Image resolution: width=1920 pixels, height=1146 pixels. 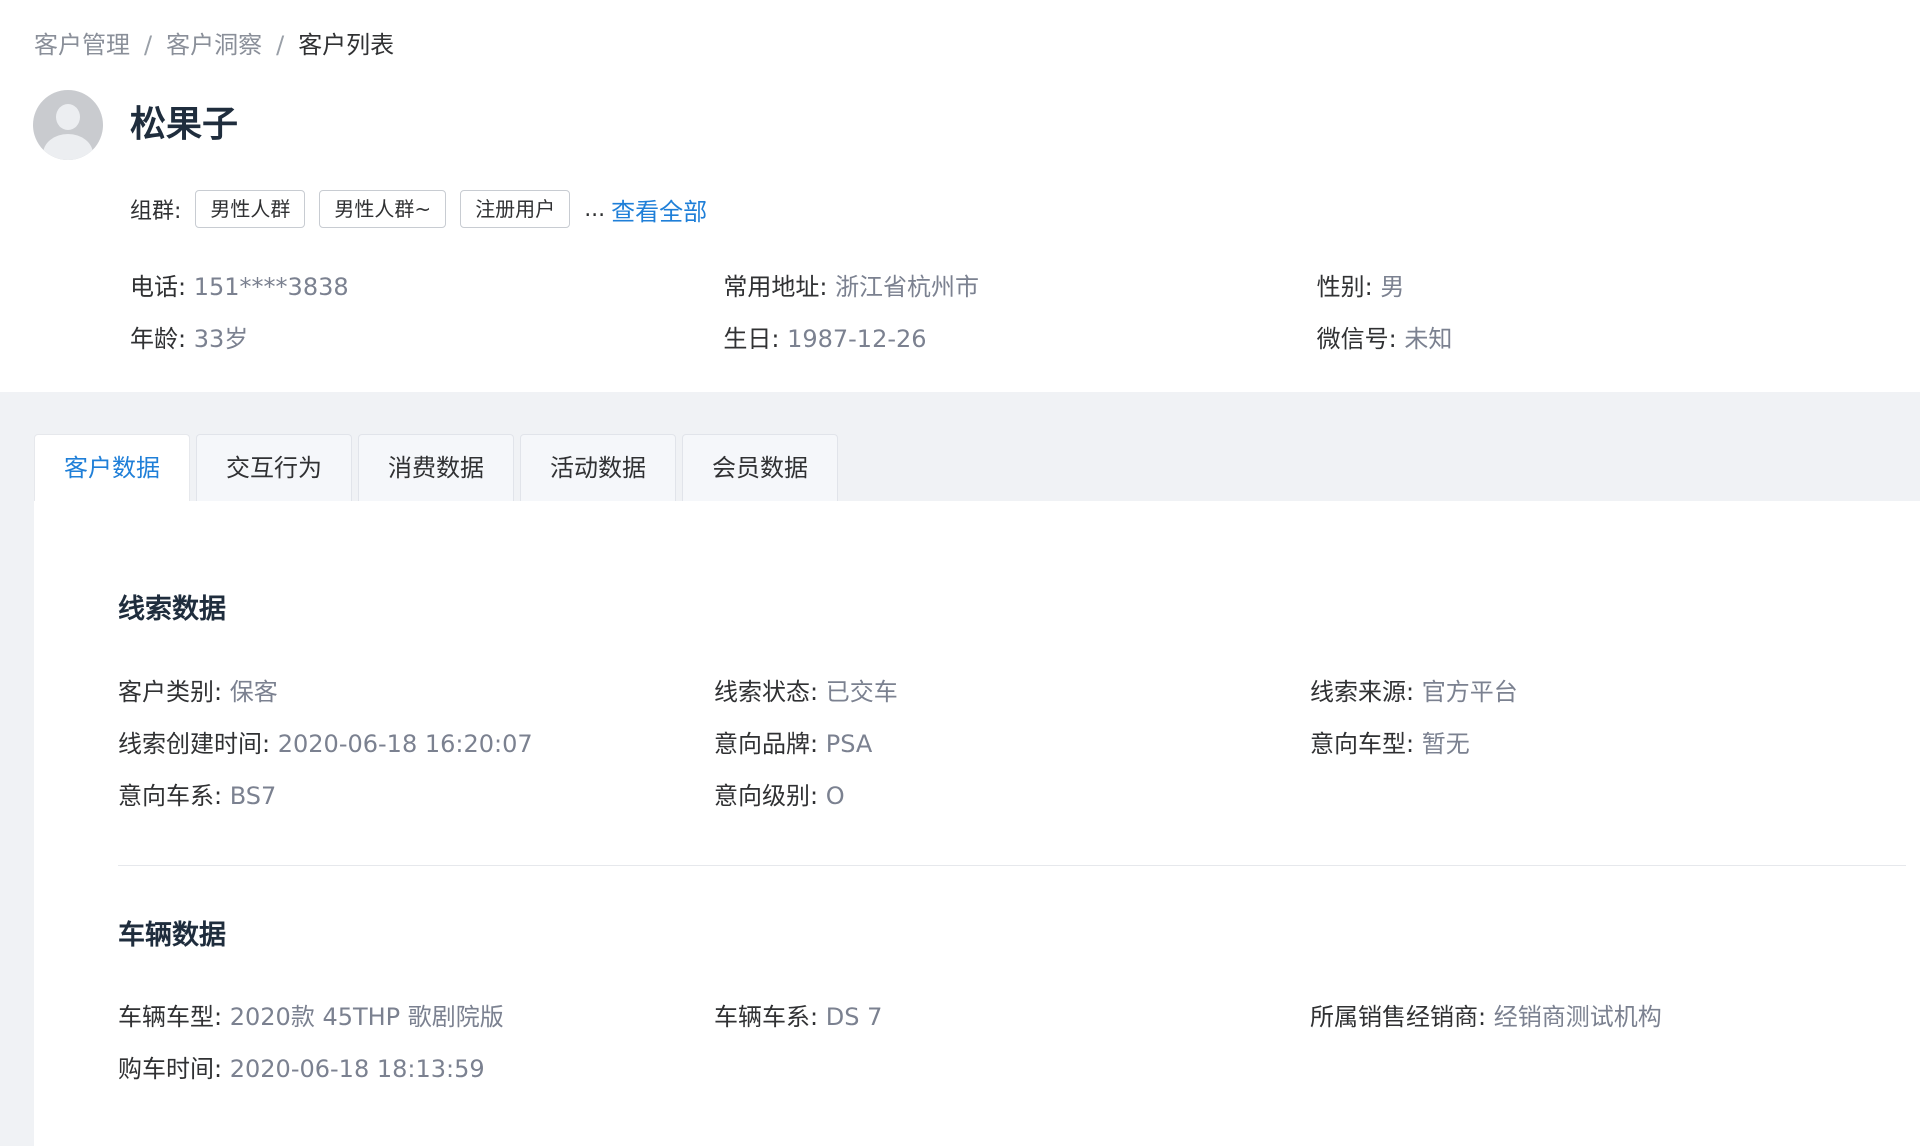 What do you see at coordinates (383, 209) in the screenshot?
I see `group-tag: 男性人群~` at bounding box center [383, 209].